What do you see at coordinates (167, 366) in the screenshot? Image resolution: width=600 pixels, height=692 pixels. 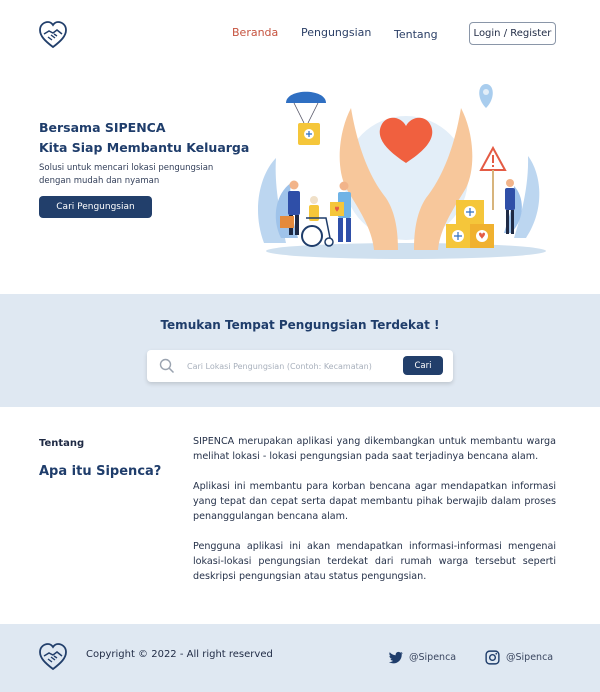 I see `search-icon` at bounding box center [167, 366].